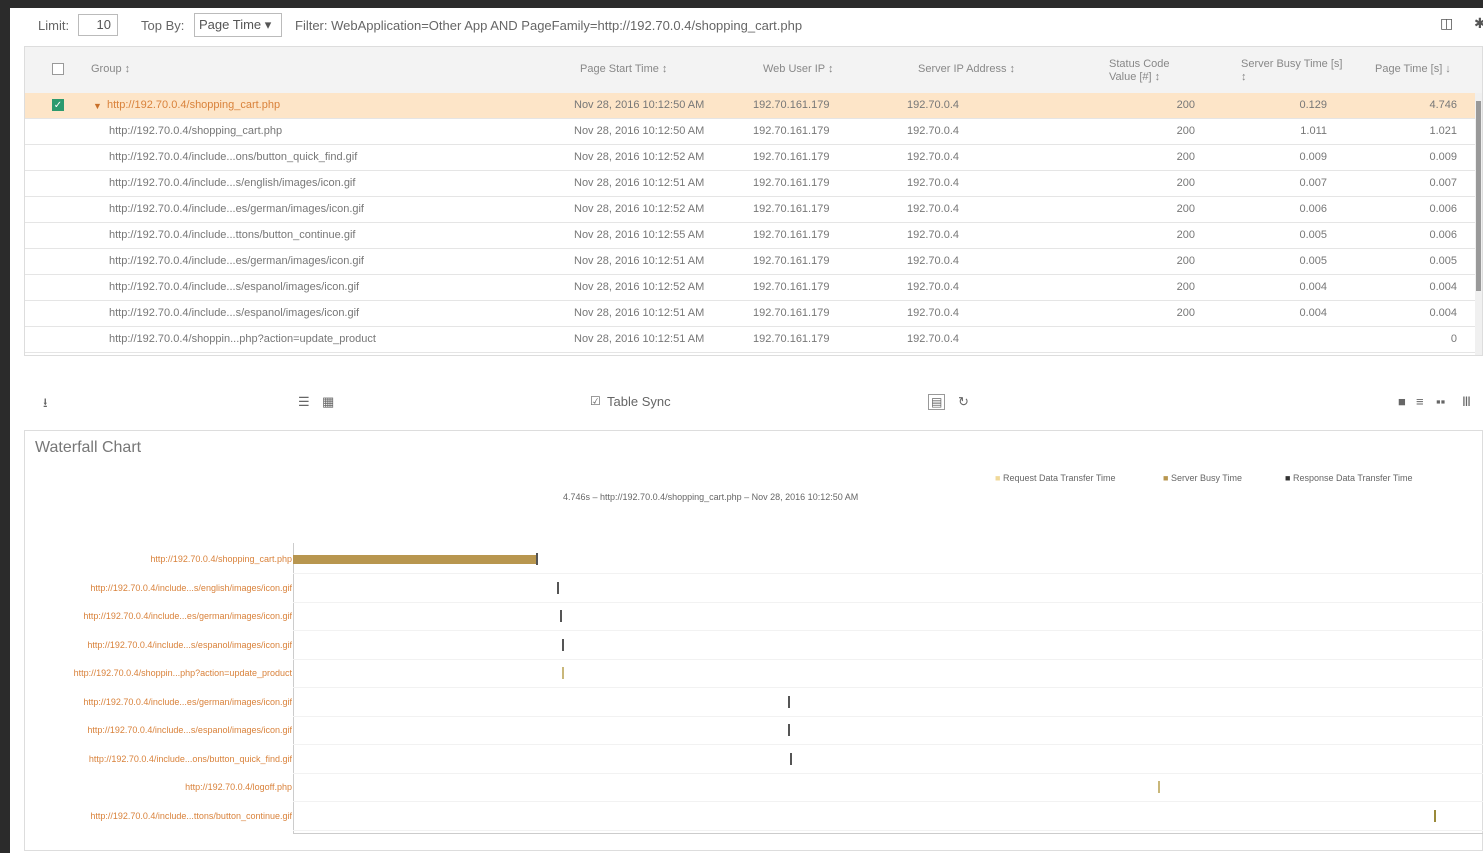 The height and width of the screenshot is (853, 1483). Describe the element at coordinates (1149, 71) in the screenshot. I see `col-status-code: Status Code Value [#] ↕` at that location.